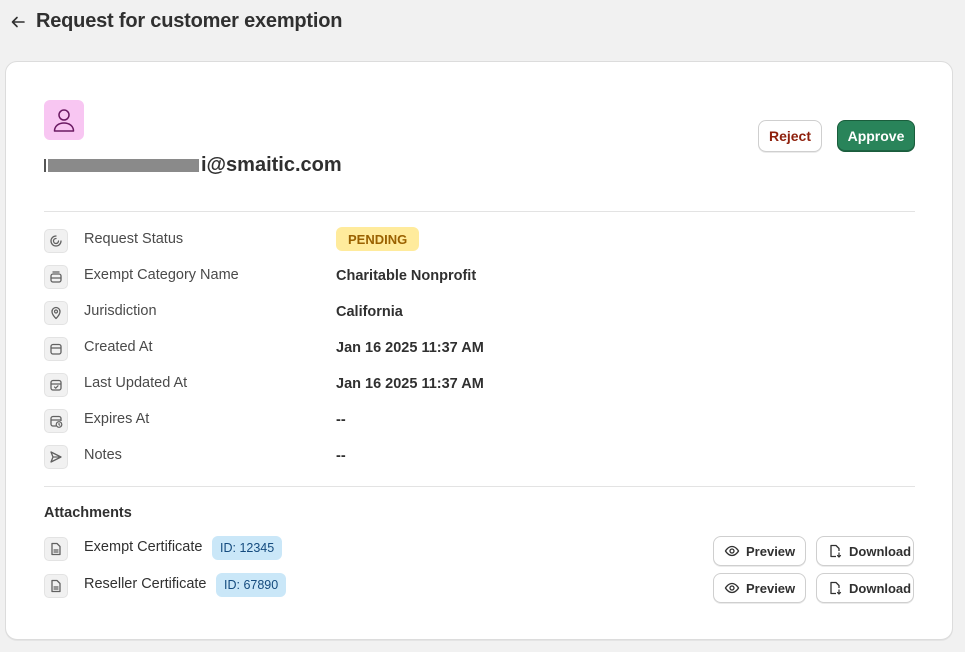 This screenshot has width=965, height=652. What do you see at coordinates (189, 21) in the screenshot?
I see `page-title: Request for customer exemption` at bounding box center [189, 21].